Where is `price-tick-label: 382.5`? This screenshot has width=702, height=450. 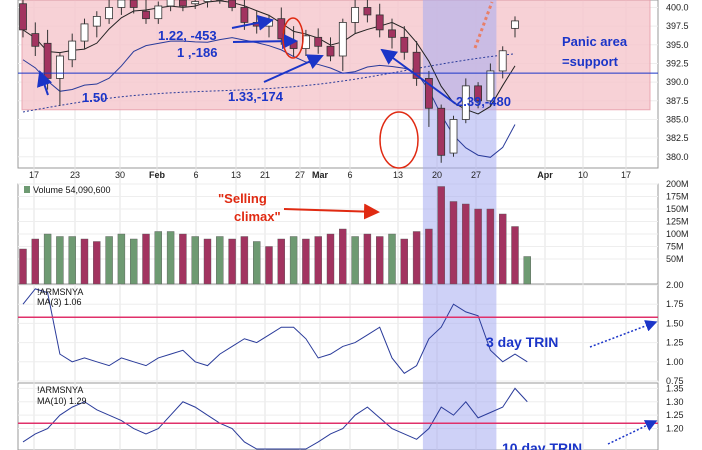 price-tick-label: 382.5 is located at coordinates (677, 138).